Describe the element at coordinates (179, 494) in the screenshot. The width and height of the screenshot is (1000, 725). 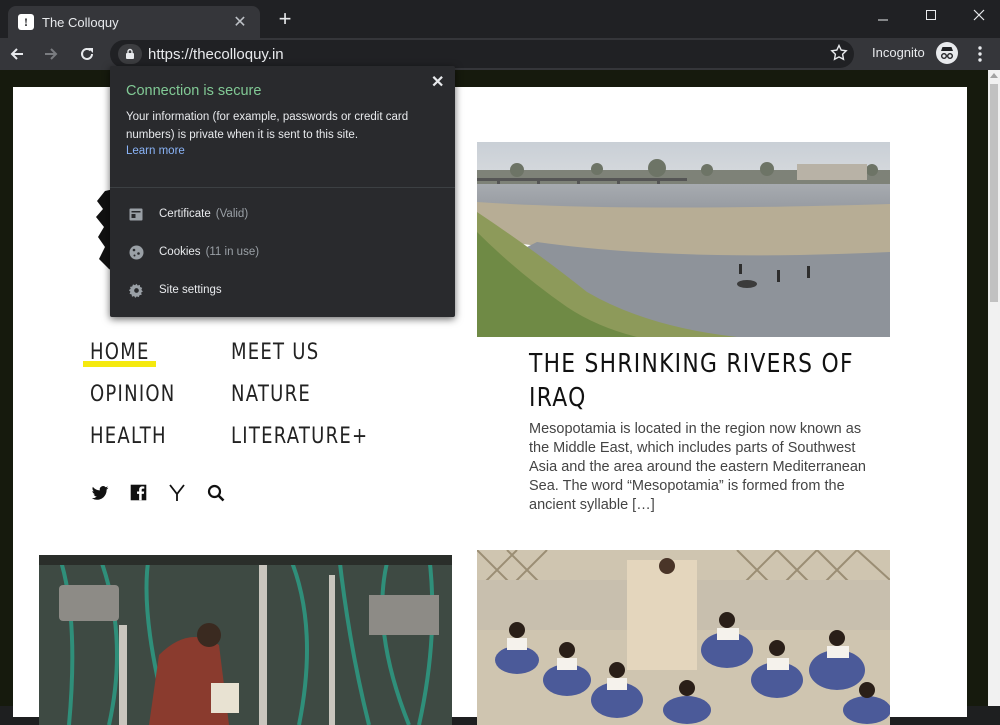
I see `ycombinator-icon` at that location.